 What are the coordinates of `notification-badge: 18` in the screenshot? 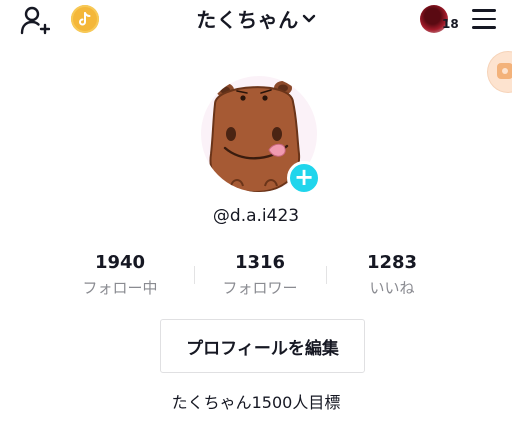 It's located at (450, 24).